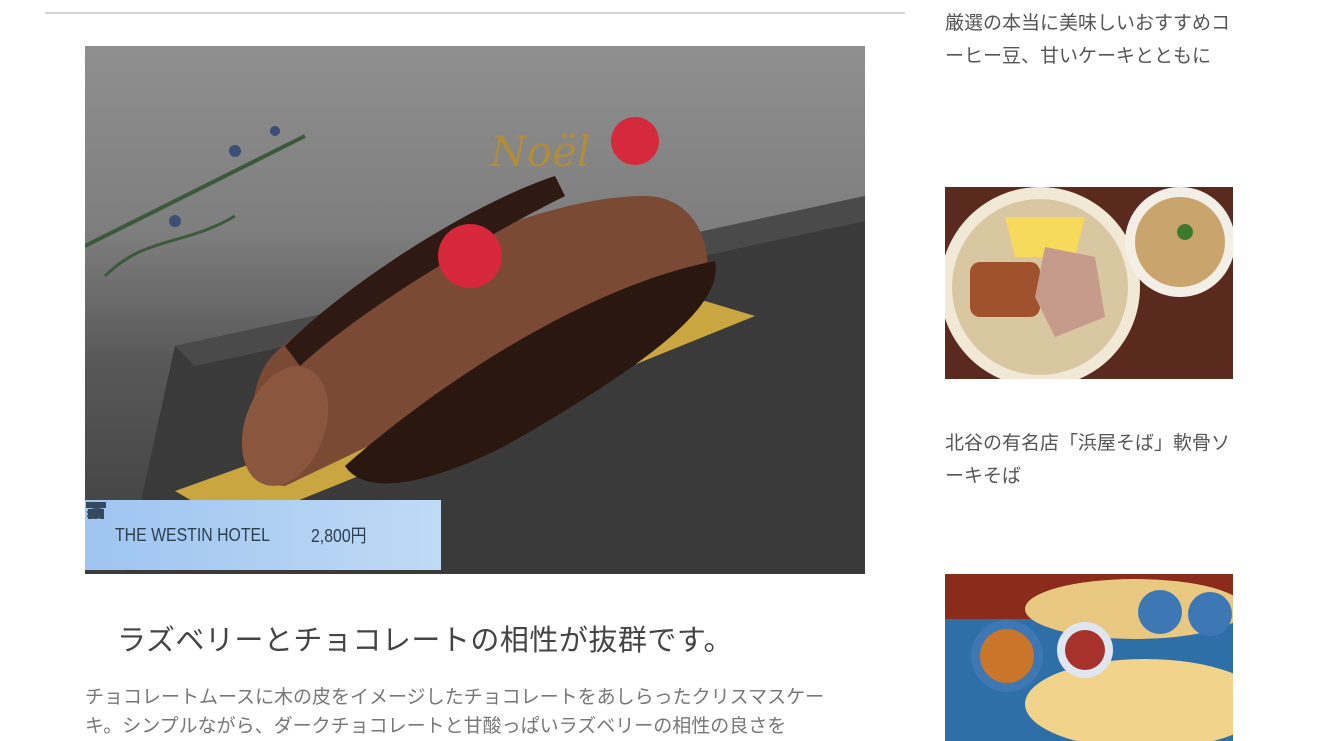 This screenshot has width=1325, height=741. Describe the element at coordinates (1090, 460) in the screenshot. I see `sidebar-item-soba-title: 北谷の有名店「浜屋そば」軟骨ソーキそば` at that location.